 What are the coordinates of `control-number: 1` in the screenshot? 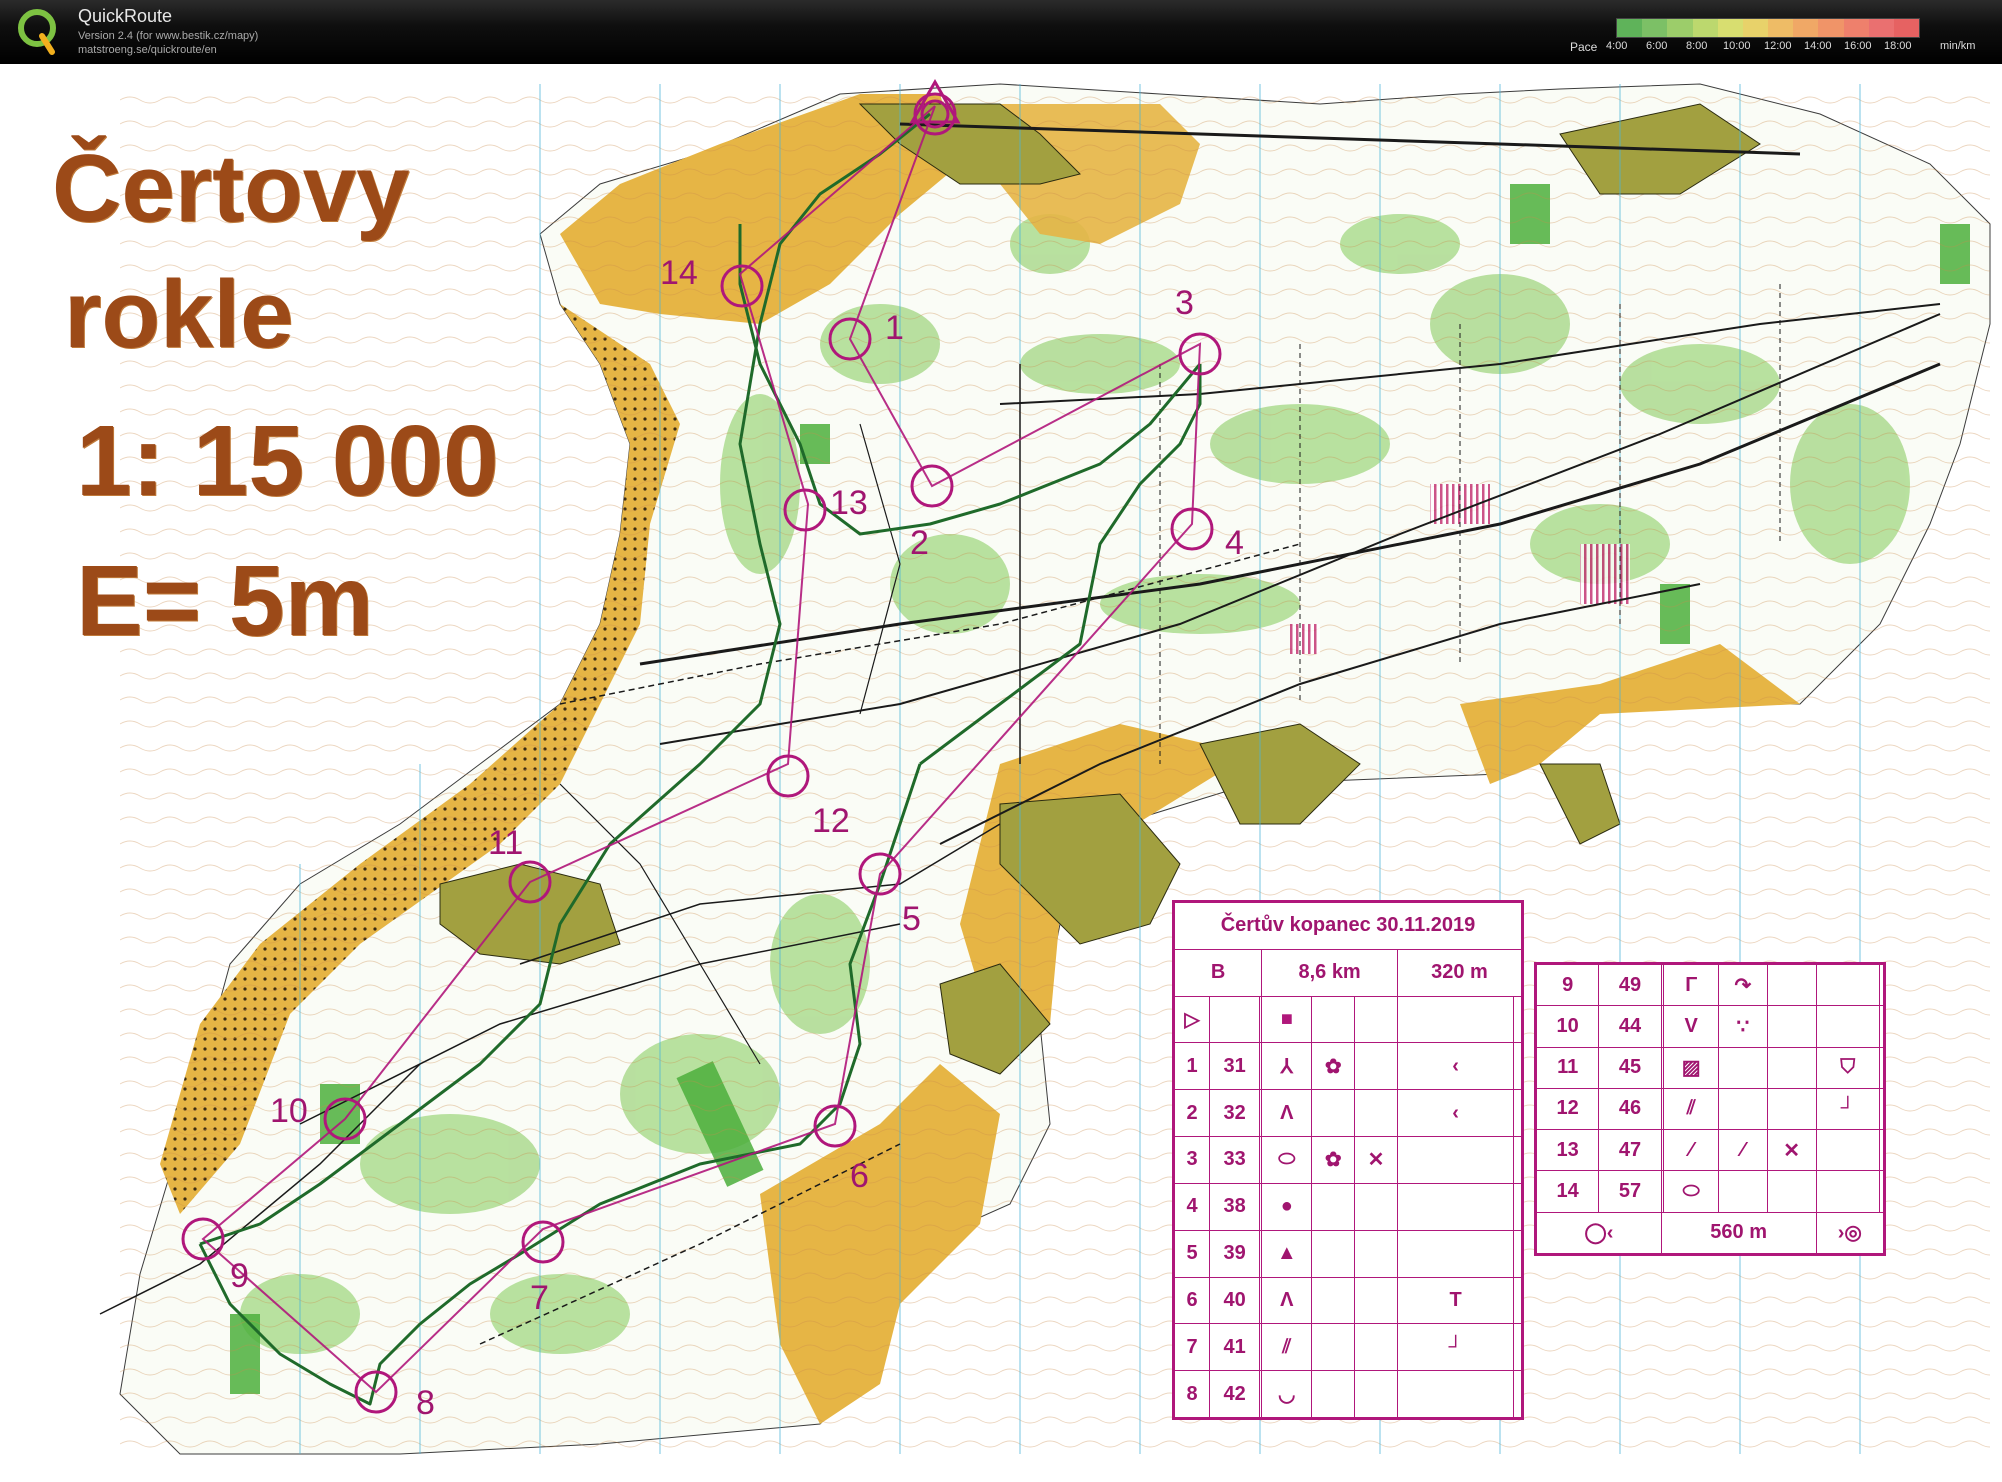 It's located at (894, 328).